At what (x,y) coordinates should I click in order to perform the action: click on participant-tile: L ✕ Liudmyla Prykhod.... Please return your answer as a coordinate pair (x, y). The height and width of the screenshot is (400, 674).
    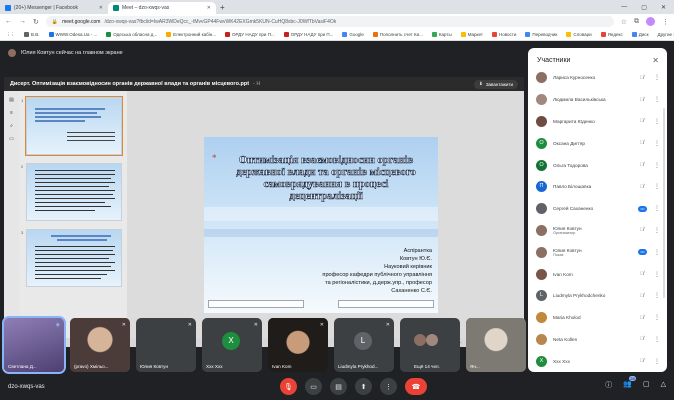
    Looking at the image, I should click on (364, 345).